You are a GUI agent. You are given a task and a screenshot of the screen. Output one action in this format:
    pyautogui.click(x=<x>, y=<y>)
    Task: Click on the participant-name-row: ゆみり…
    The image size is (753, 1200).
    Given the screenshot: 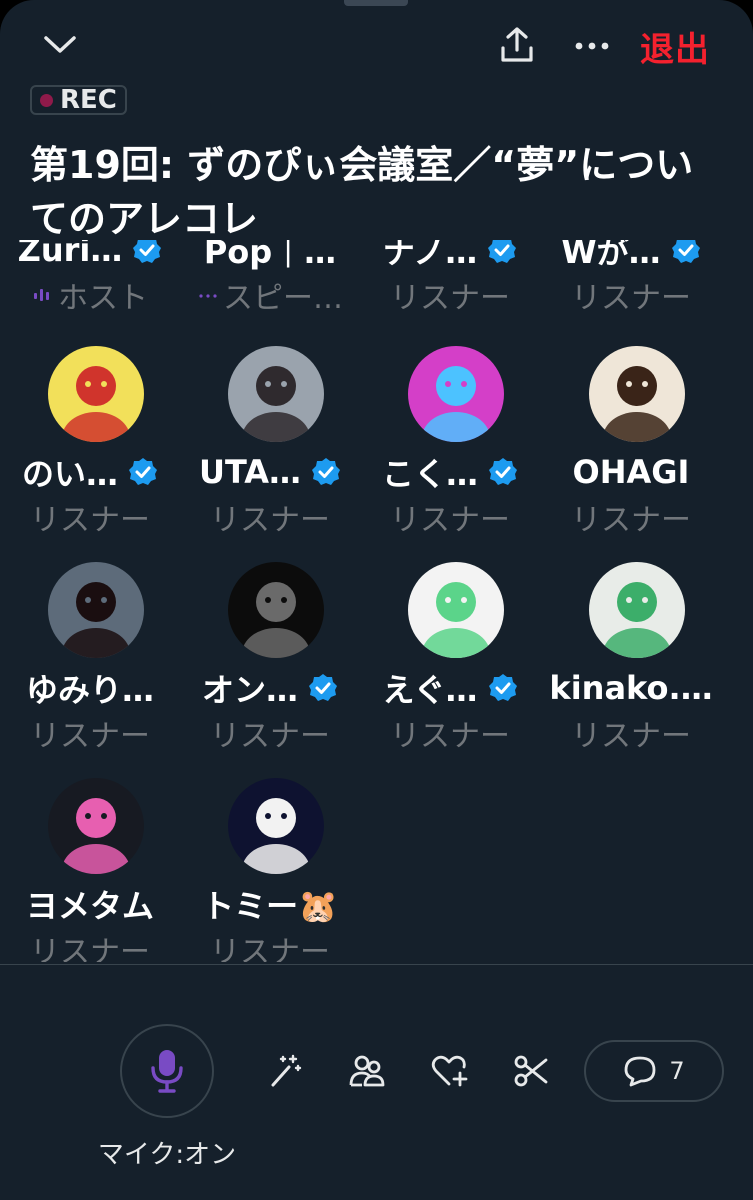 What is the action you would take?
    pyautogui.click(x=90, y=688)
    